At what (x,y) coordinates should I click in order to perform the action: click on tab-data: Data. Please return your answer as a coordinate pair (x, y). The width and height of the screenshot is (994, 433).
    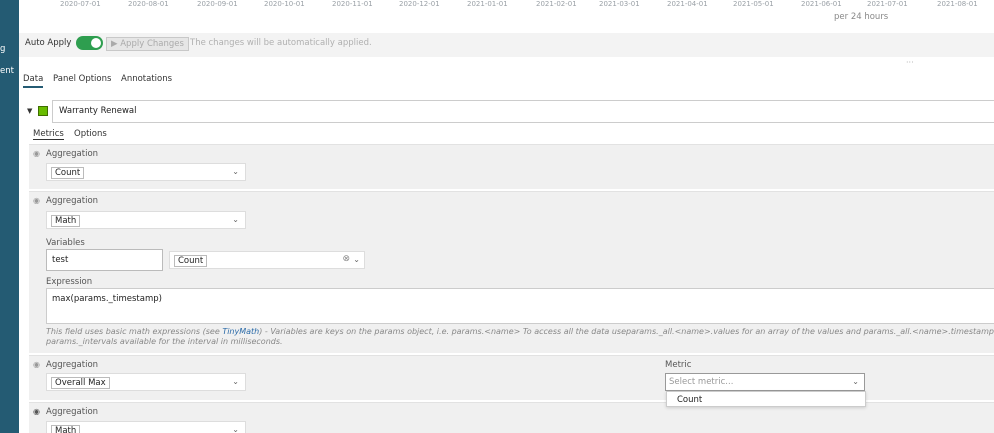
    Looking at the image, I should click on (33, 81).